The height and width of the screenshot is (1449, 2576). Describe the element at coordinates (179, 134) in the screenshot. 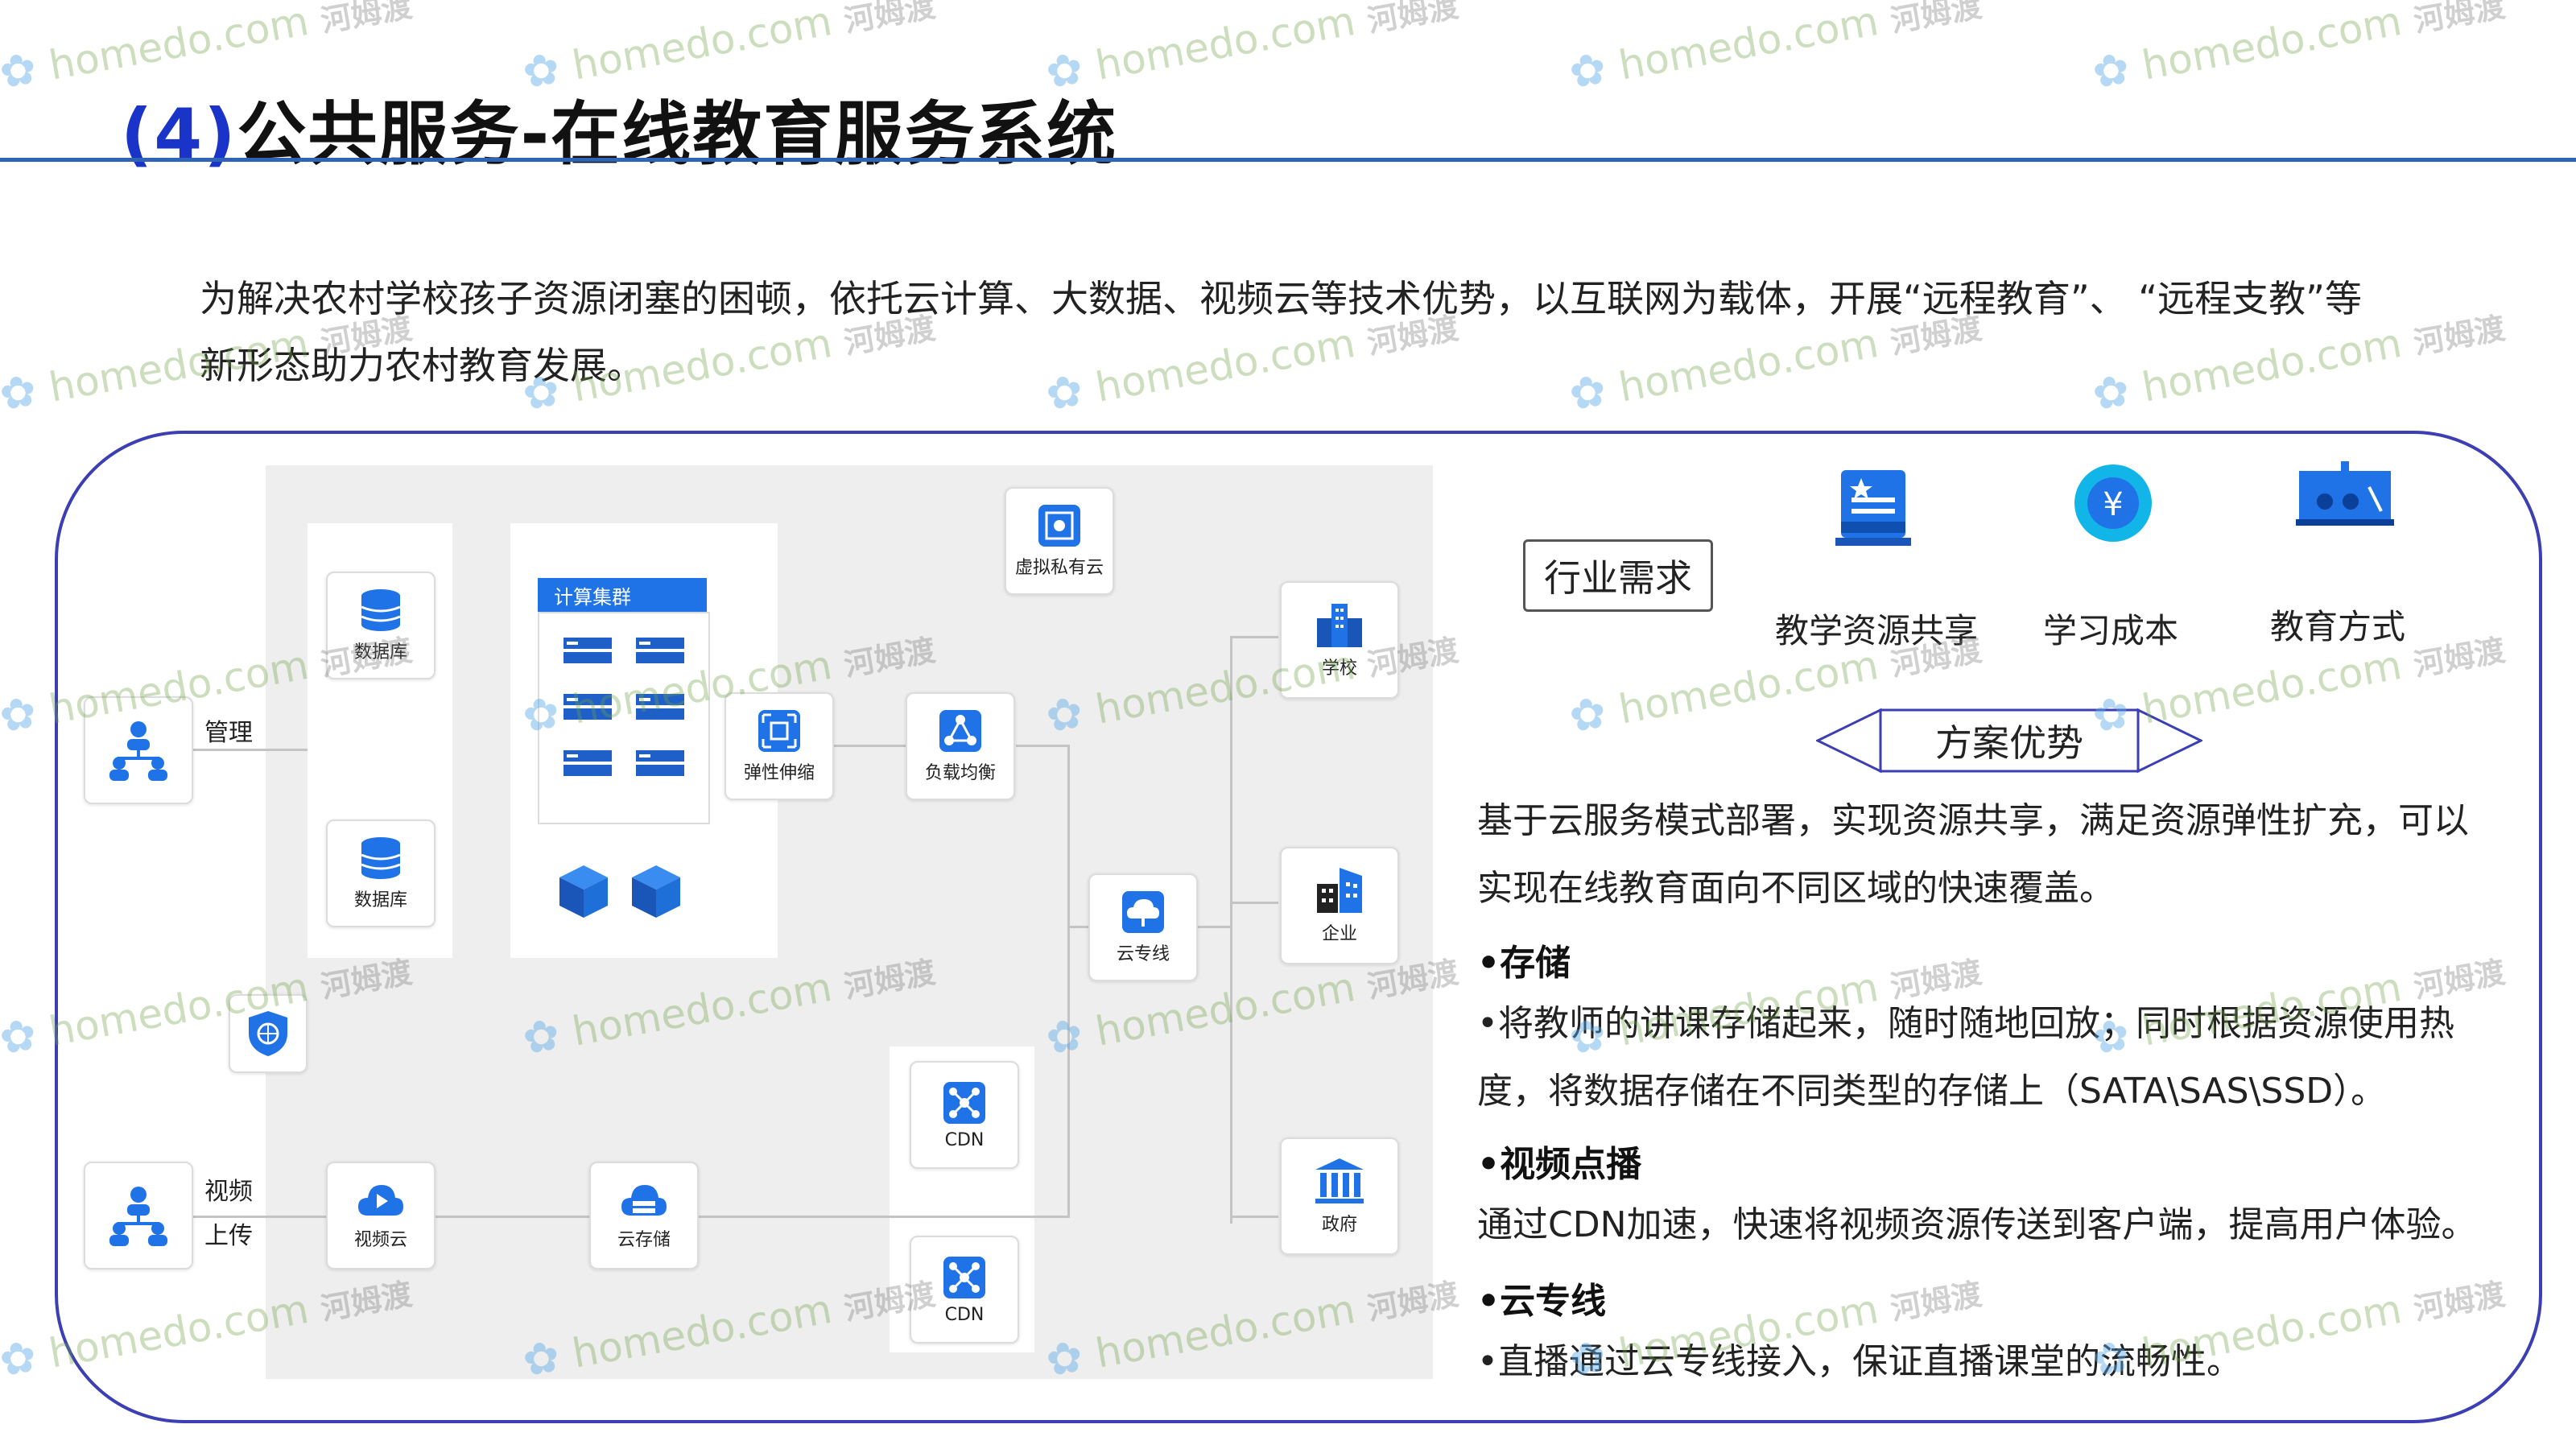

I see `title-number: (4)` at that location.